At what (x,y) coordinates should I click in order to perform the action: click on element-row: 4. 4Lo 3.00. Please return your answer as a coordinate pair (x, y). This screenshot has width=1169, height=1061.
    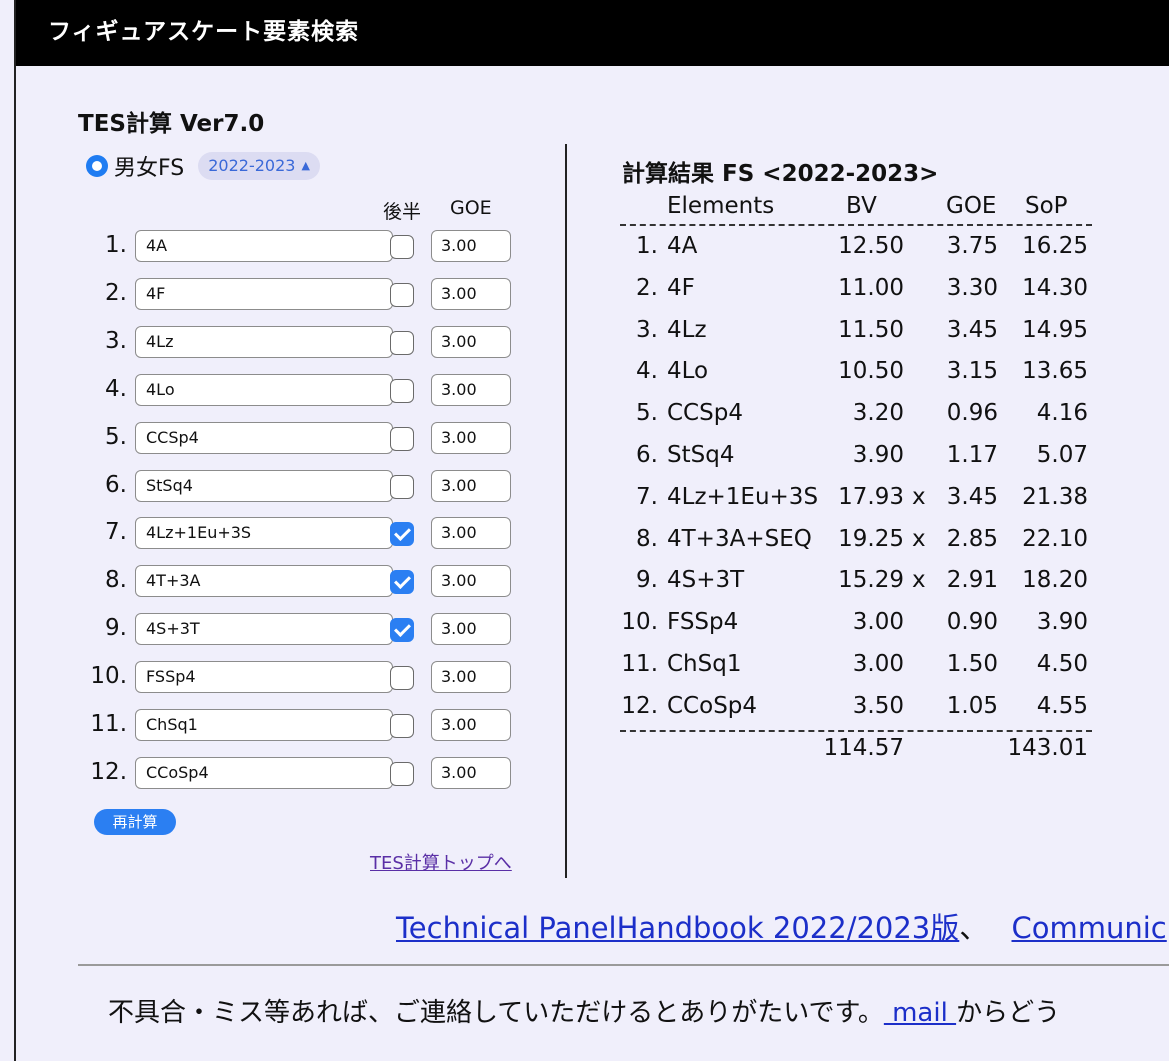
    Looking at the image, I should click on (304, 390).